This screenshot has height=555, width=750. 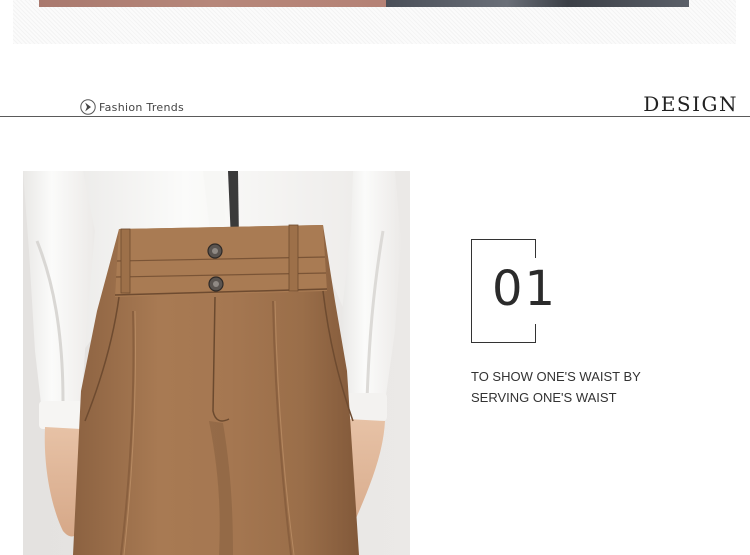 What do you see at coordinates (212, 3) in the screenshot?
I see `banner-photo-left` at bounding box center [212, 3].